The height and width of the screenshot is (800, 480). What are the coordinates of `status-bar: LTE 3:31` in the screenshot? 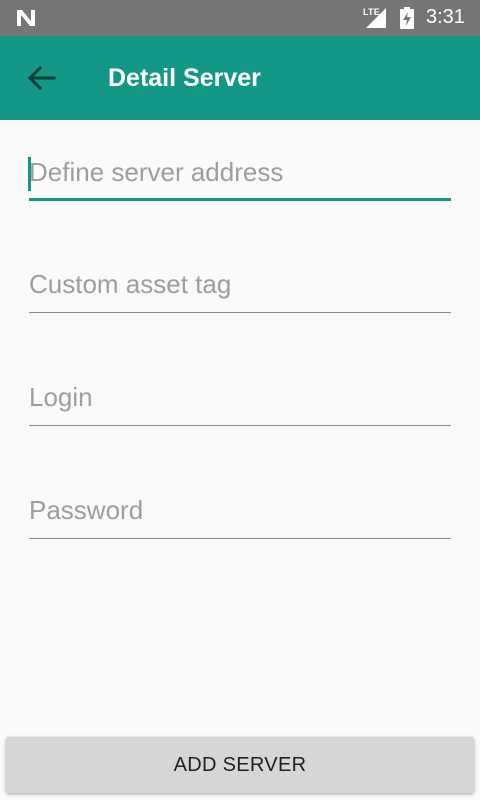 It's located at (240, 18).